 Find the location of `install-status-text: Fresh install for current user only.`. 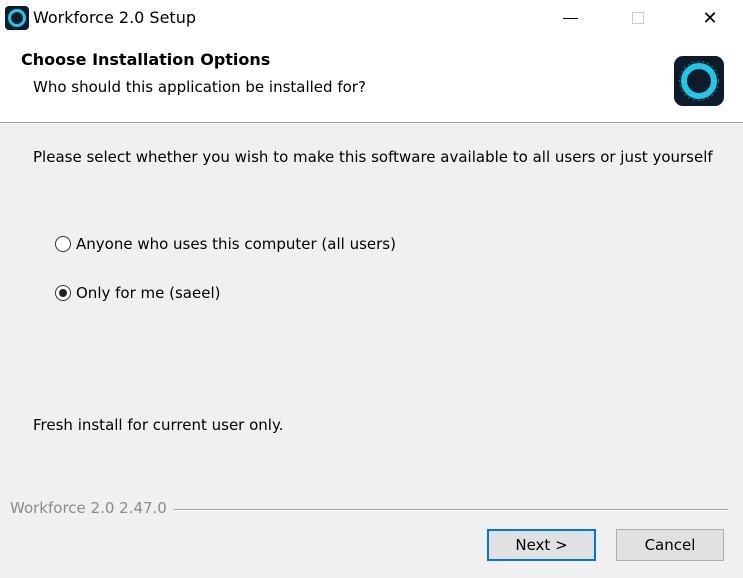

install-status-text: Fresh install for current user only. is located at coordinates (158, 425).